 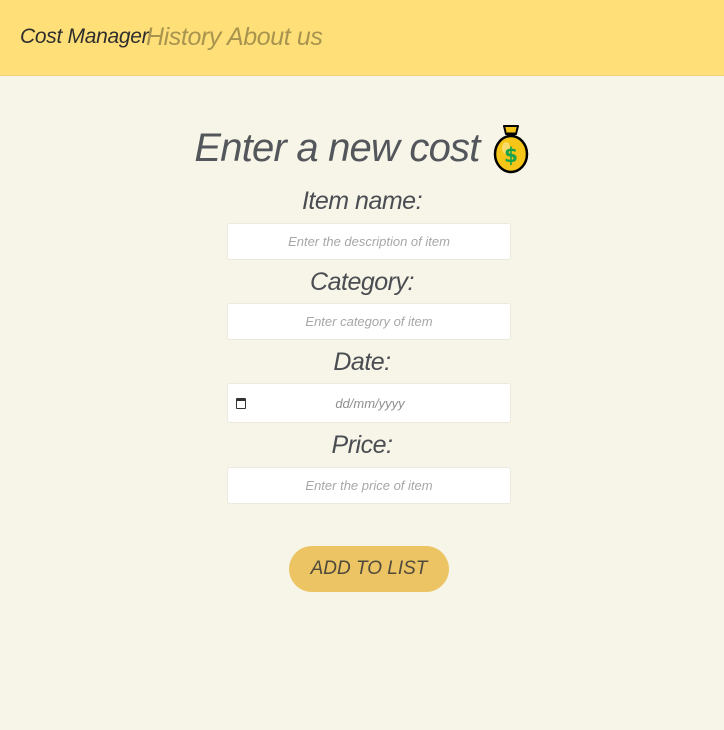 I want to click on form-heading: Enter a new cost $, so click(x=362, y=148).